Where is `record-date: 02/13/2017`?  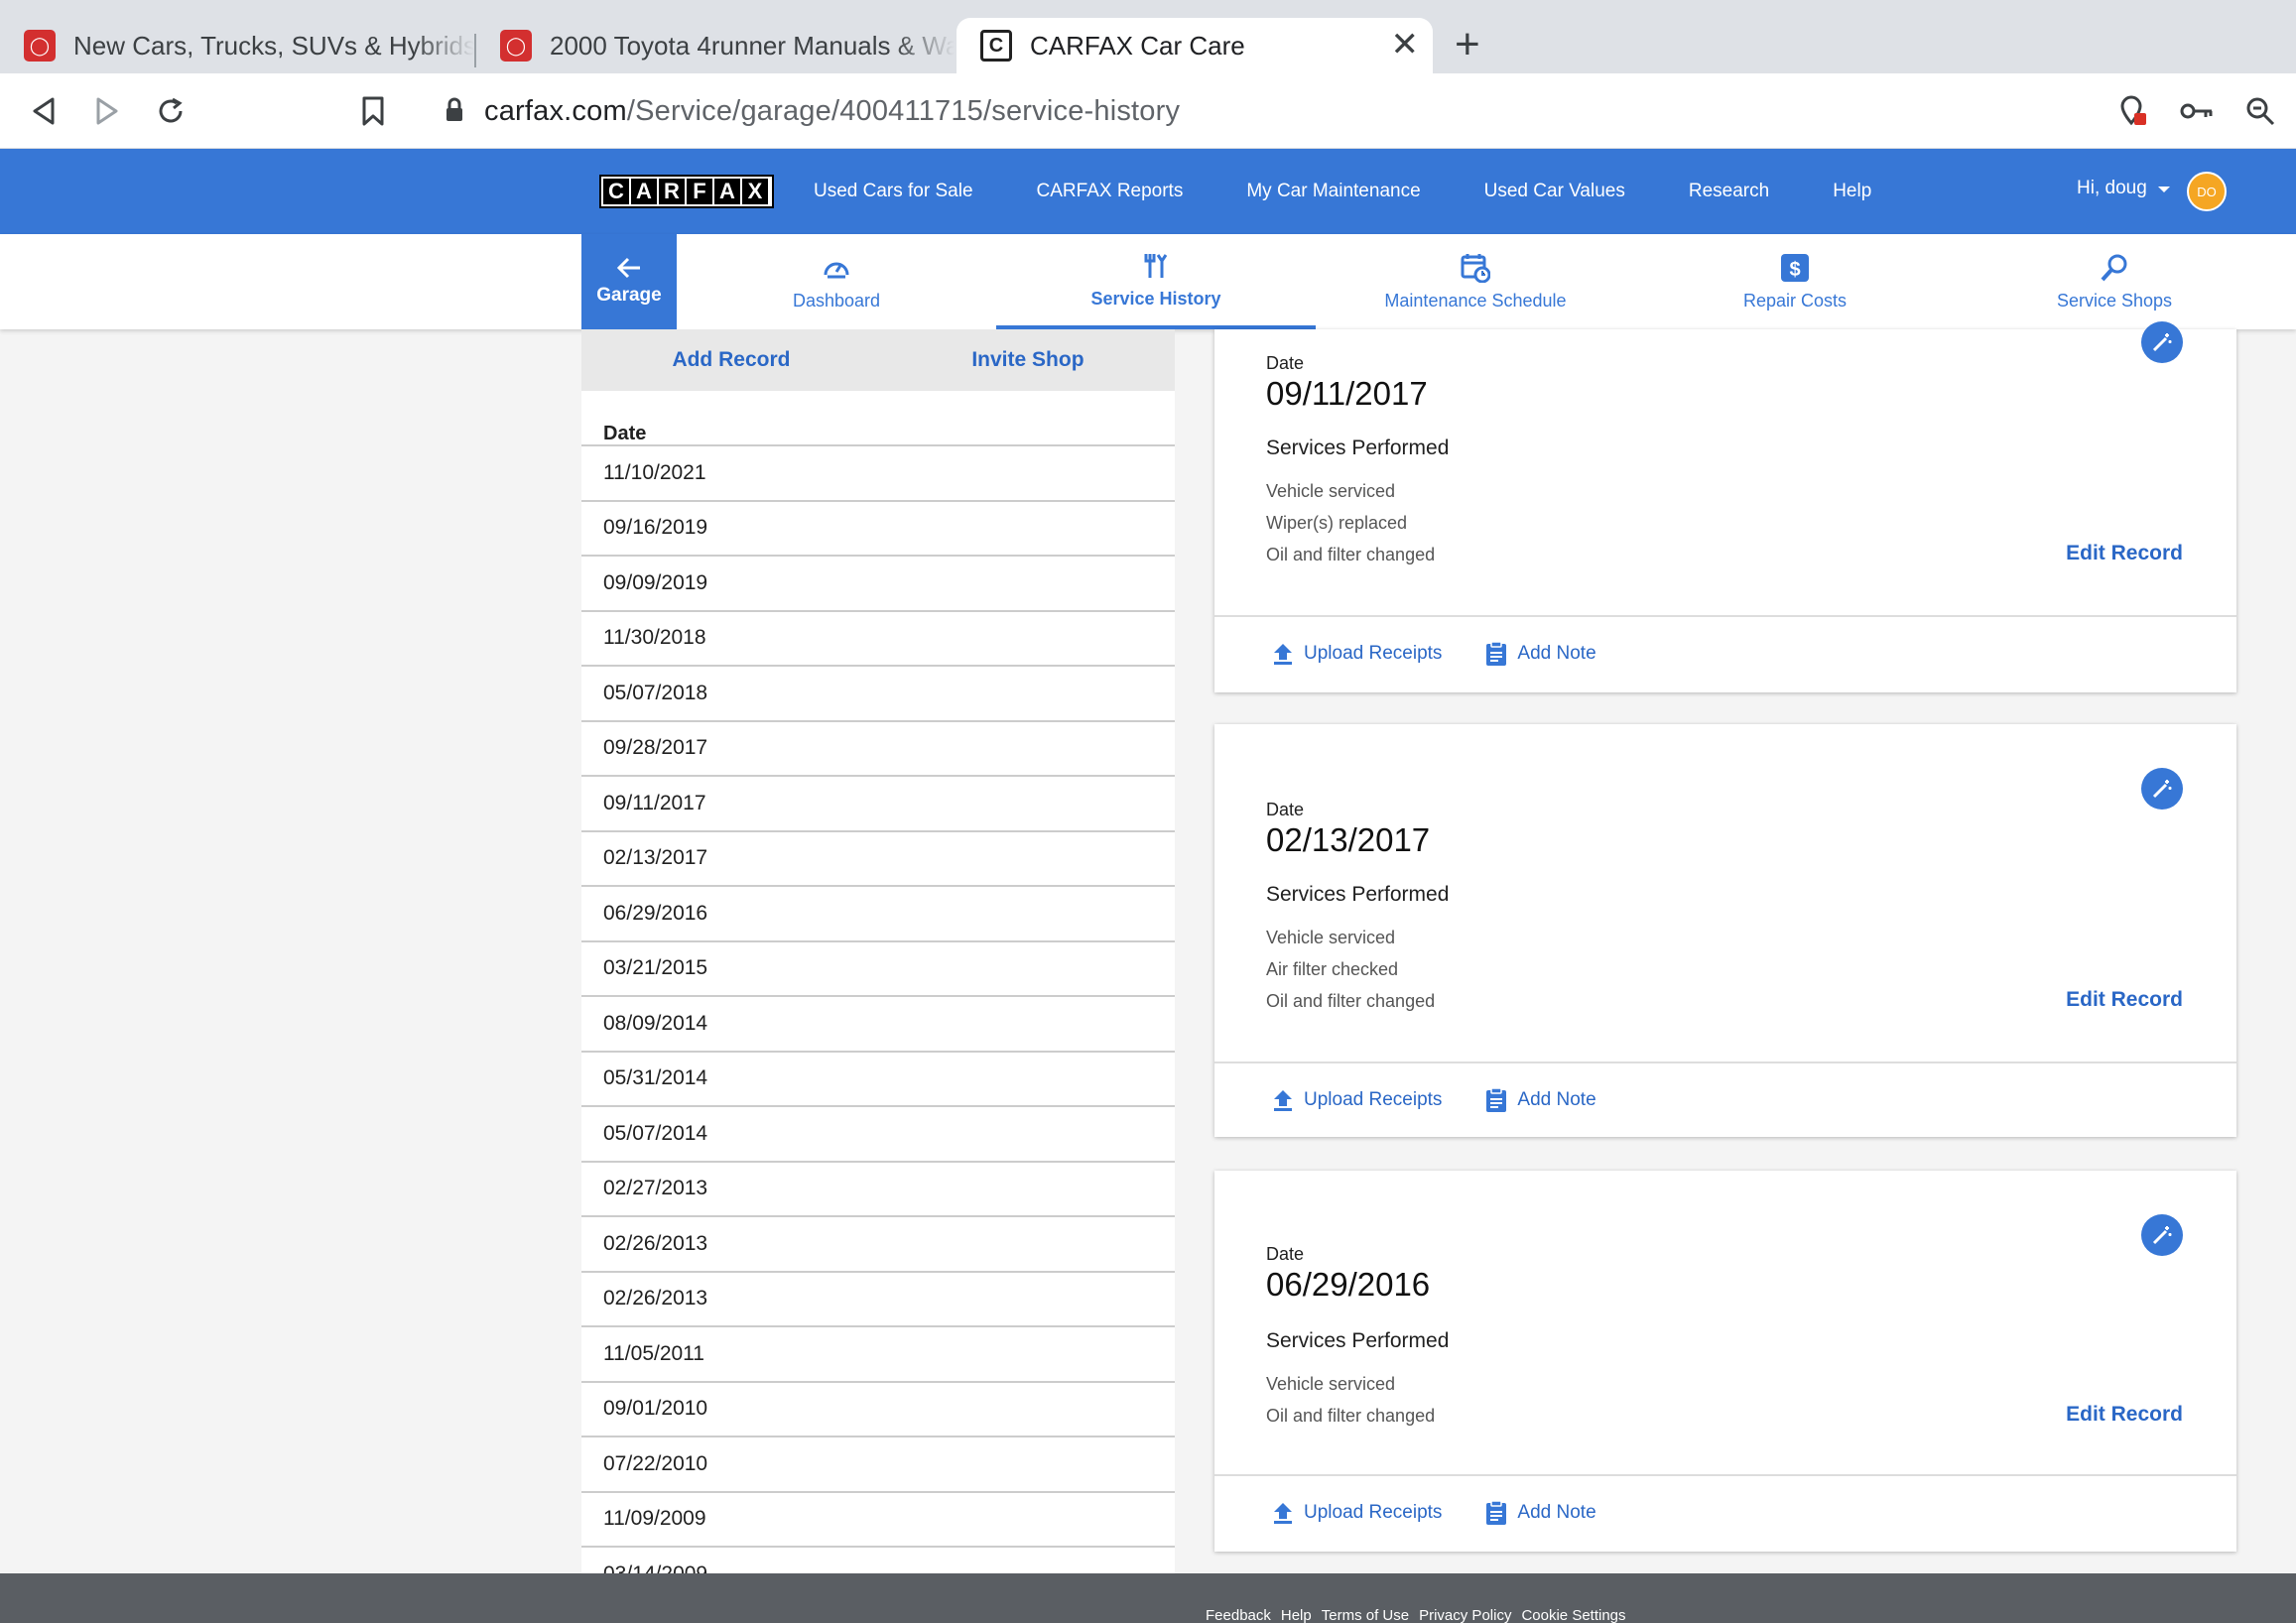 record-date: 02/13/2017 is located at coordinates (1349, 839).